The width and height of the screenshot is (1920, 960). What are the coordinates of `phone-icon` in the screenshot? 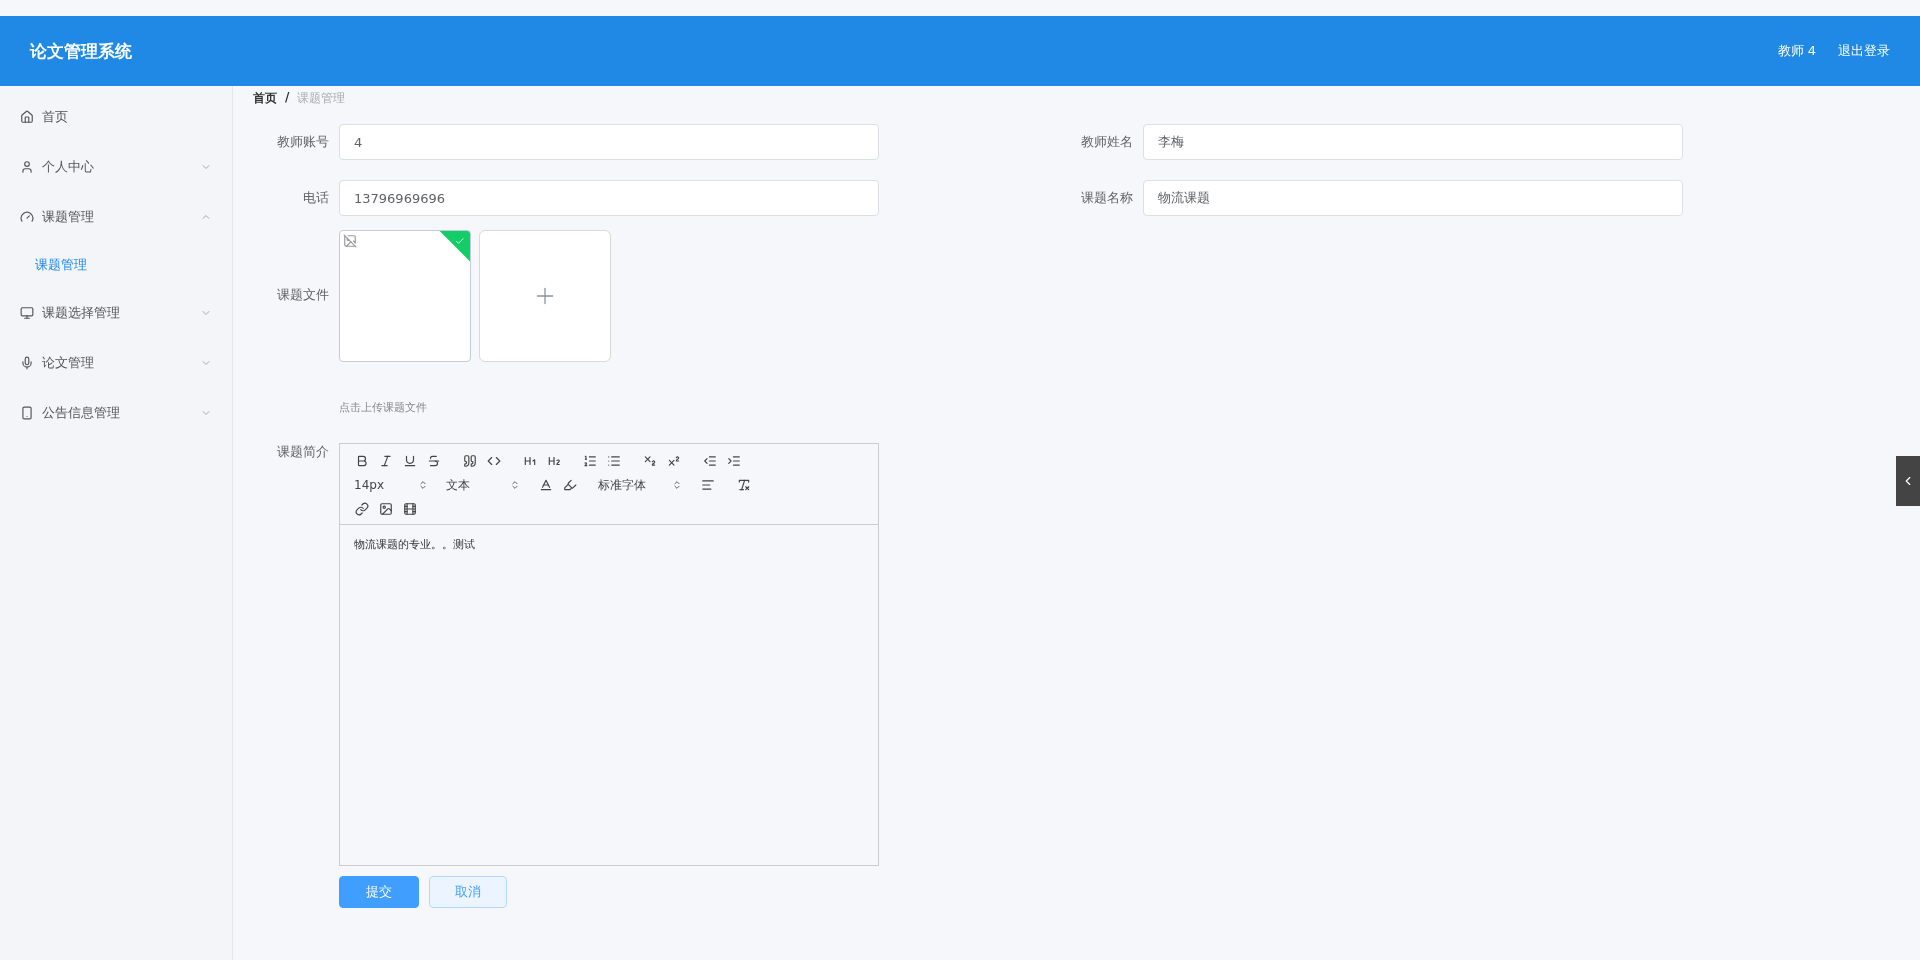 It's located at (27, 413).